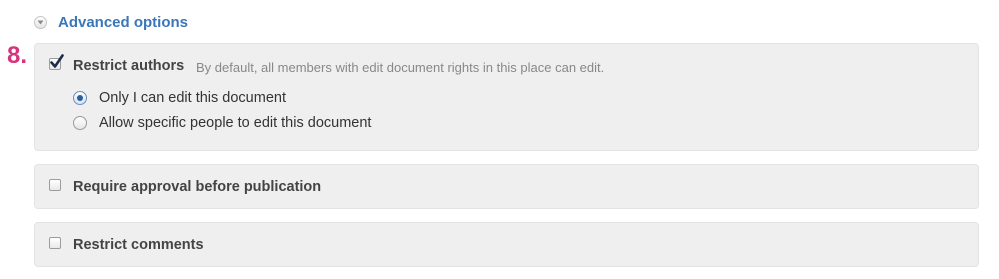  What do you see at coordinates (197, 187) in the screenshot?
I see `require-approval-label: Require approval before publication` at bounding box center [197, 187].